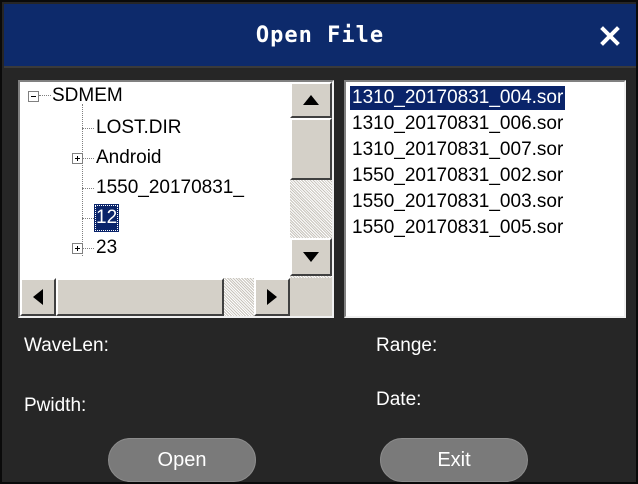 The image size is (638, 484). Describe the element at coordinates (107, 218) in the screenshot. I see `tree-item-label: 12` at that location.